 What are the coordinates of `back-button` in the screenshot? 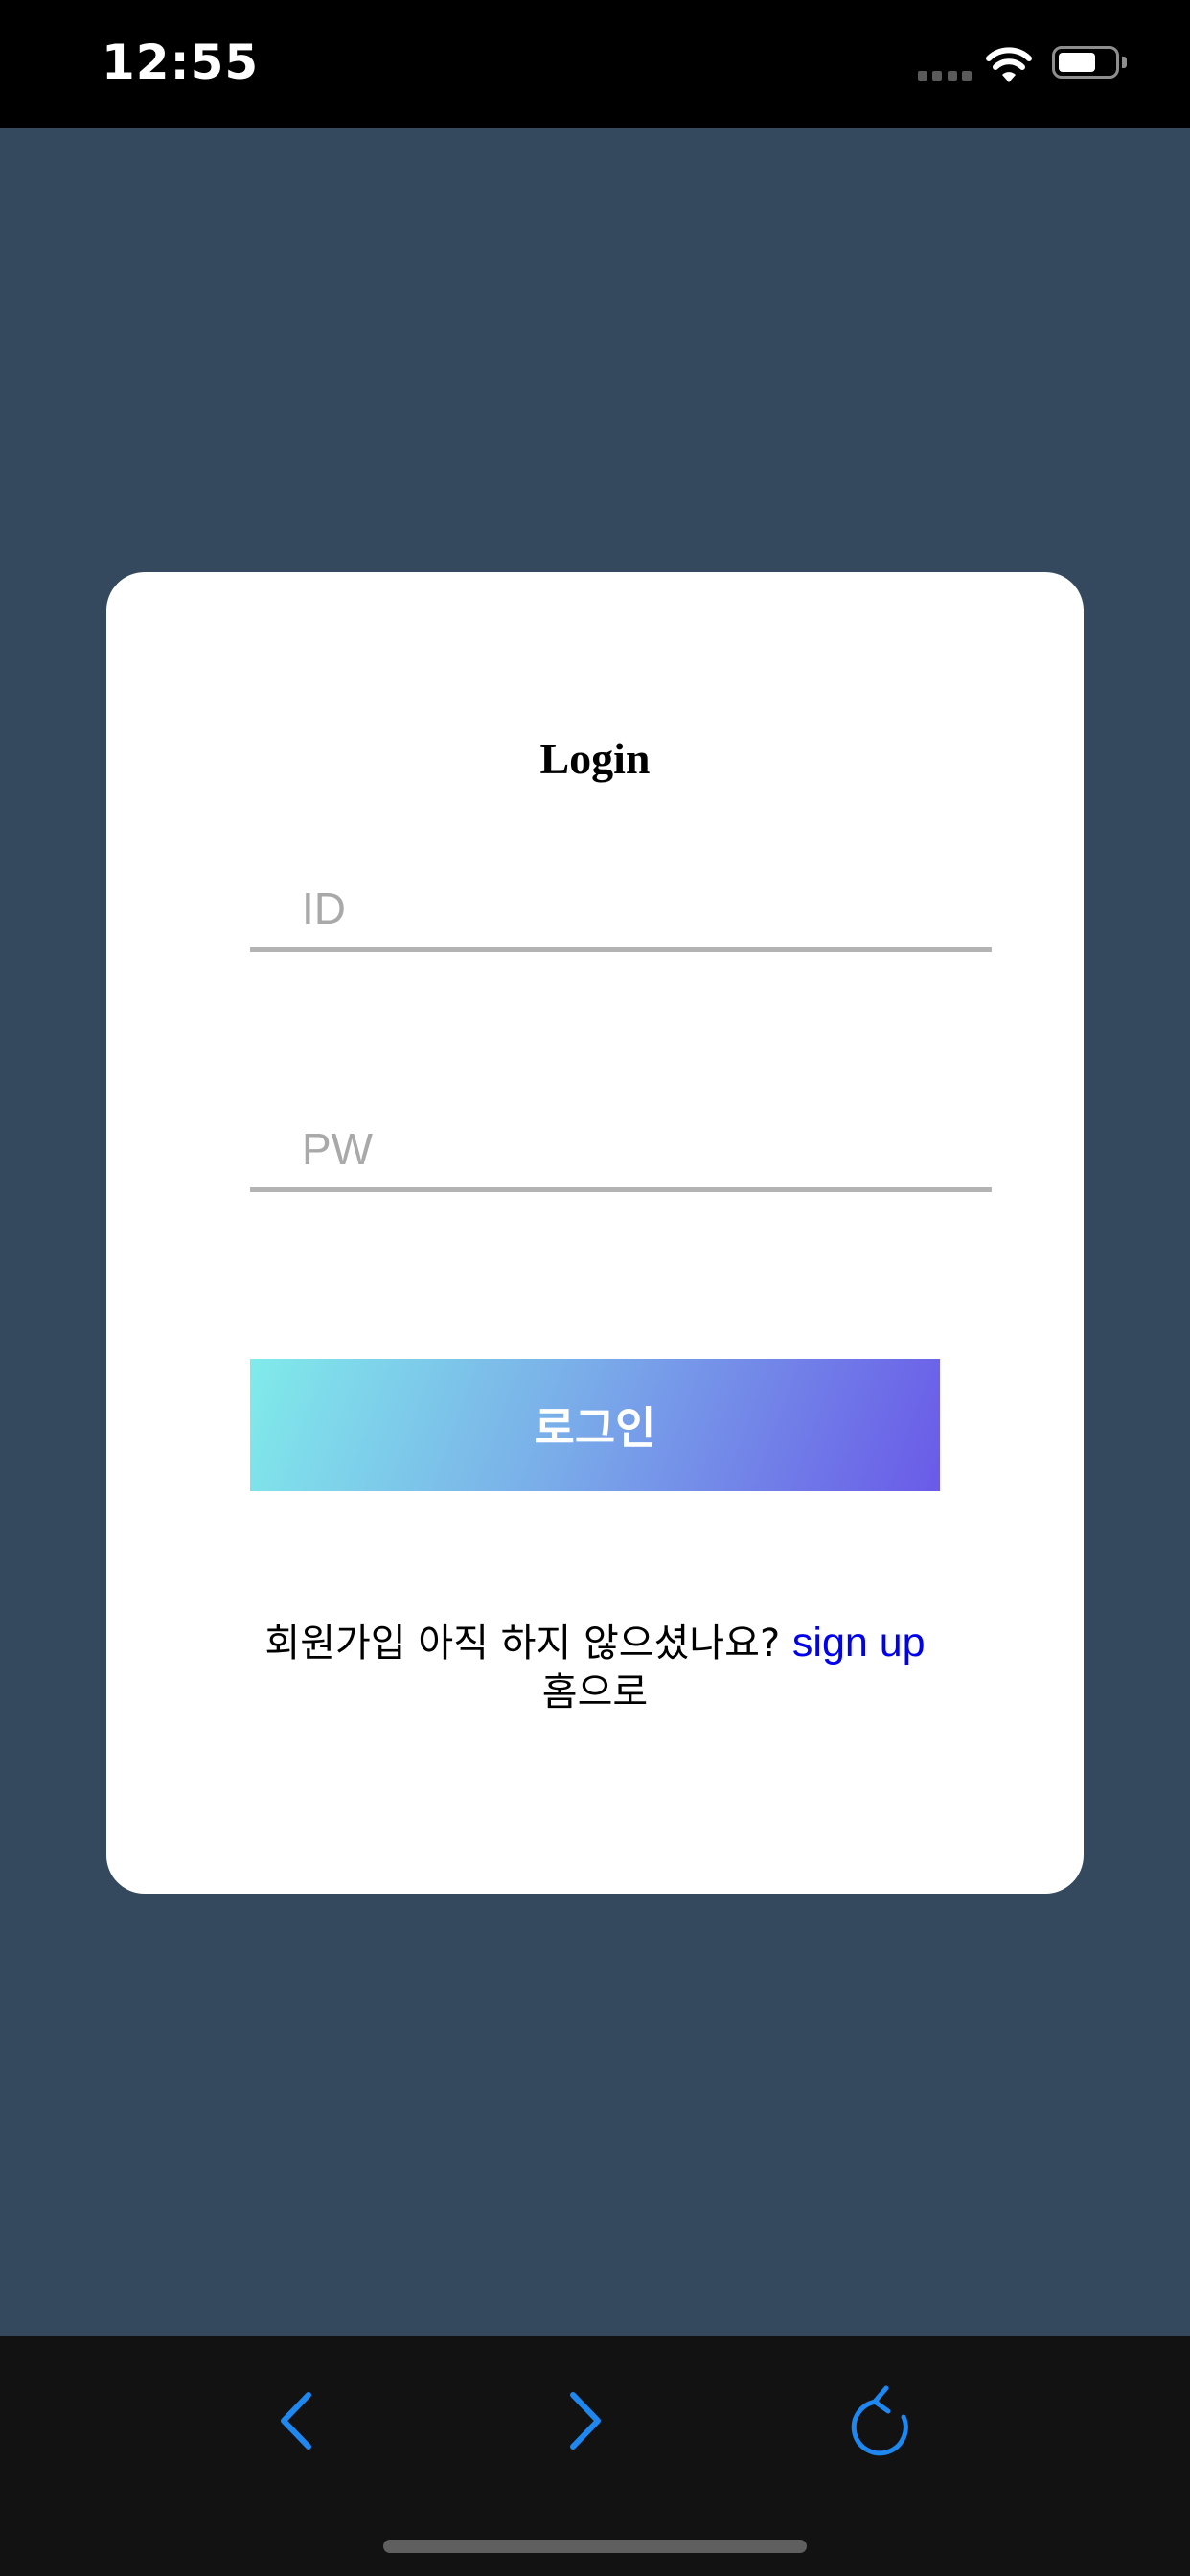 It's located at (297, 2421).